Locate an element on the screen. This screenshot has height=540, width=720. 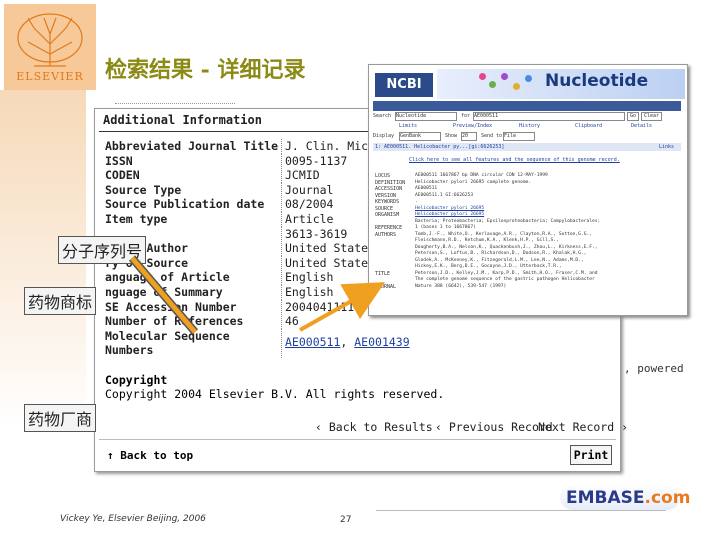
powered-by-text: , powered is located at coordinates (654, 368).